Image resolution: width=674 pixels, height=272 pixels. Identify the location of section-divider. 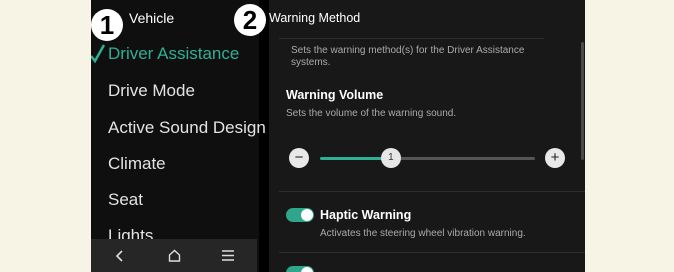
(432, 191).